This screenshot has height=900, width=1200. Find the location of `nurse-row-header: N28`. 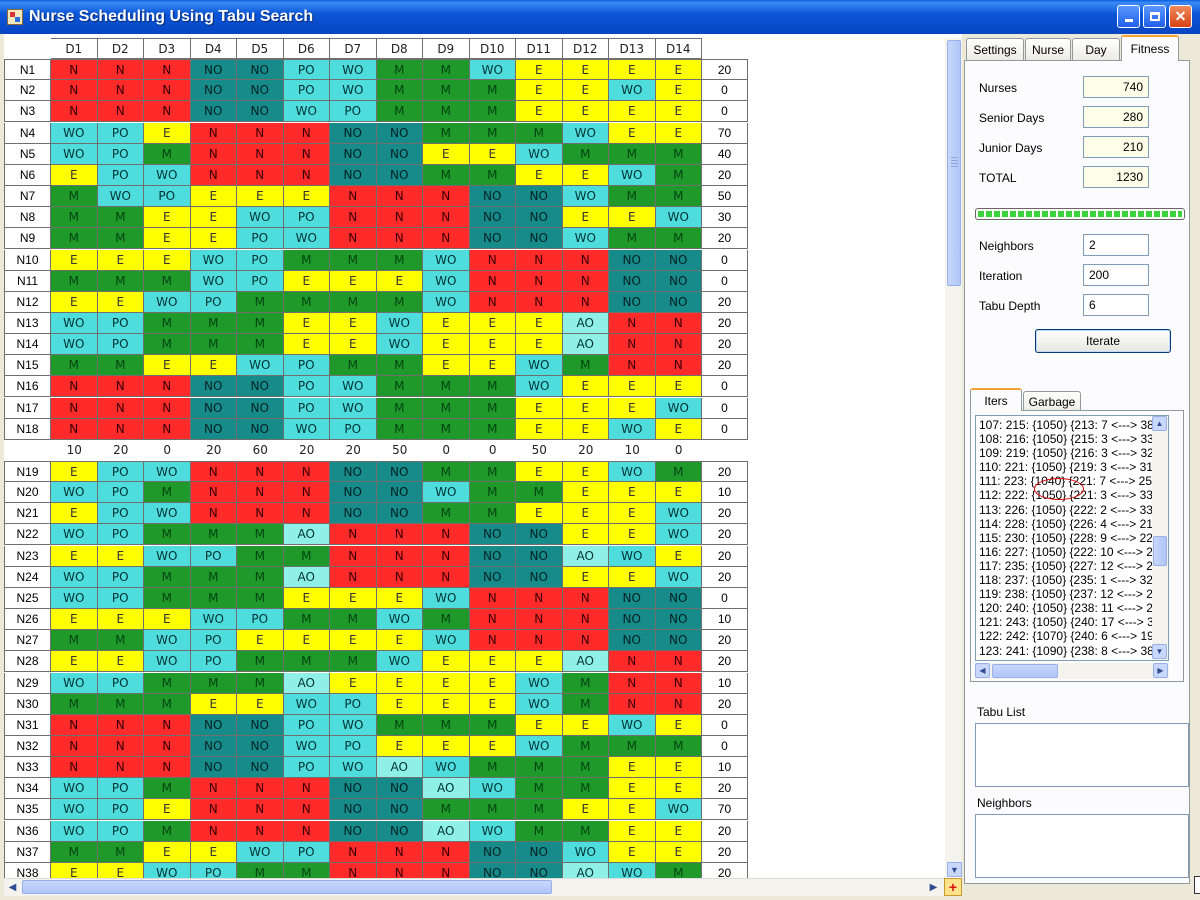

nurse-row-header: N28 is located at coordinates (27, 662).